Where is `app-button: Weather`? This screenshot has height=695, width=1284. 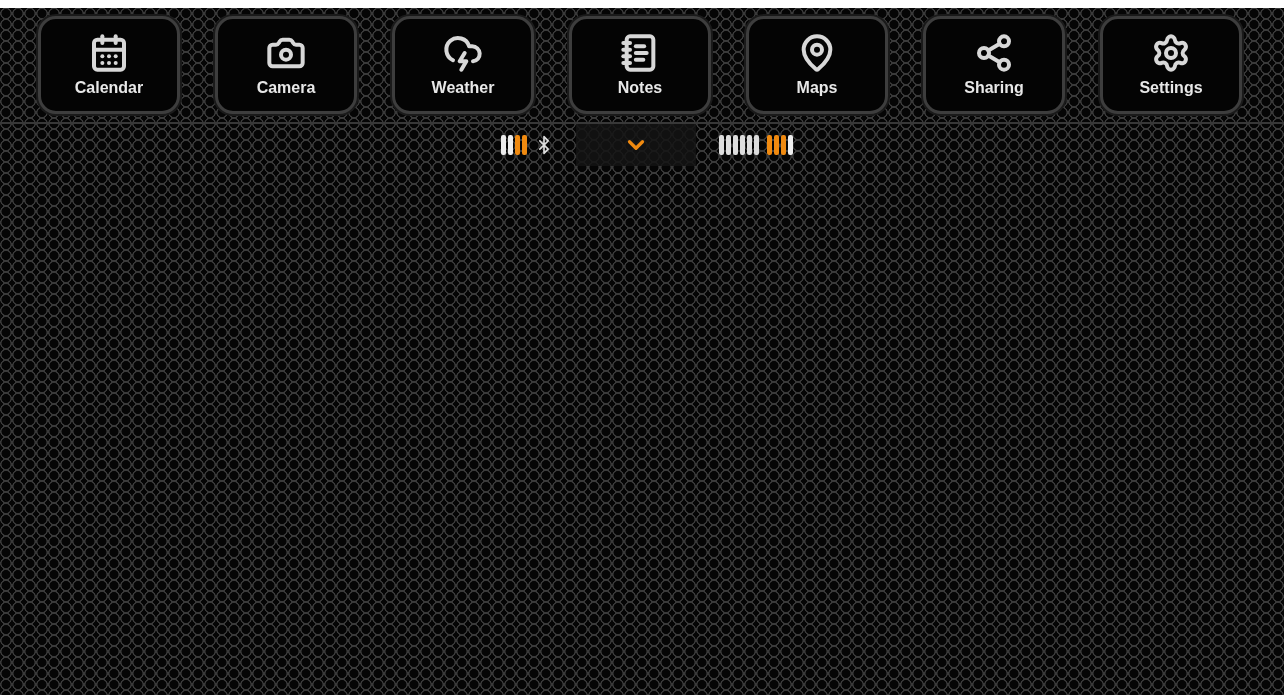 app-button: Weather is located at coordinates (463, 65).